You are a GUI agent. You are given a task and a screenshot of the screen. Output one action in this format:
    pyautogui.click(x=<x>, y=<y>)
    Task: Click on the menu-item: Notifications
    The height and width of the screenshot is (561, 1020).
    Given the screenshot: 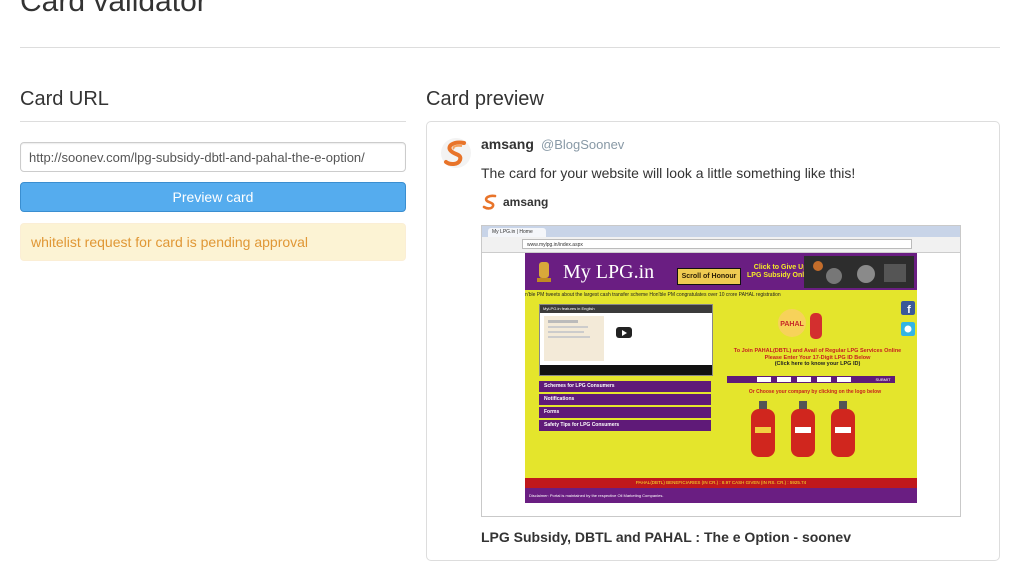 What is the action you would take?
    pyautogui.click(x=625, y=399)
    